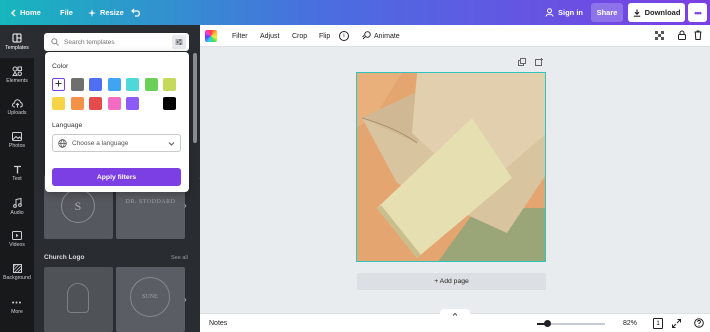 The image size is (710, 332). I want to click on rail-label-background: Background, so click(17, 278).